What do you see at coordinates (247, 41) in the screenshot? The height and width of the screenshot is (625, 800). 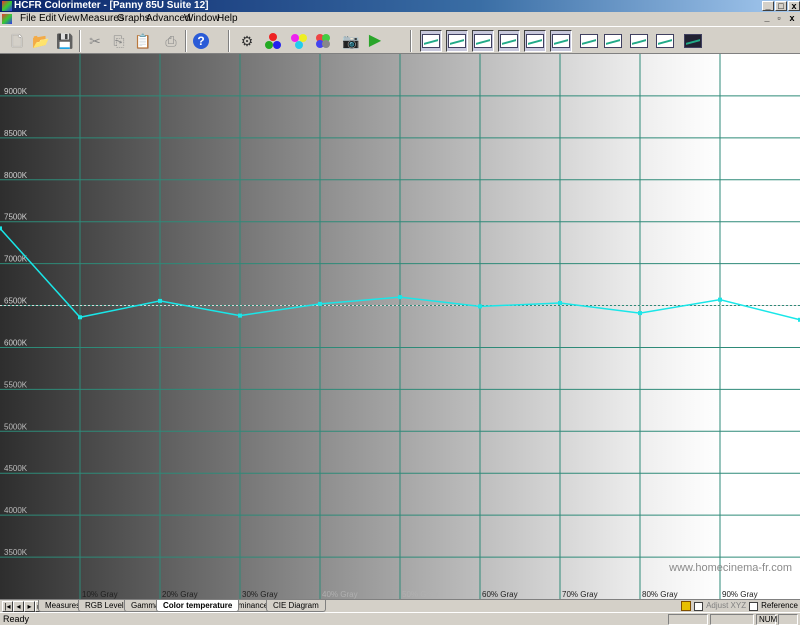 I see `sensor-icon: ⚙` at bounding box center [247, 41].